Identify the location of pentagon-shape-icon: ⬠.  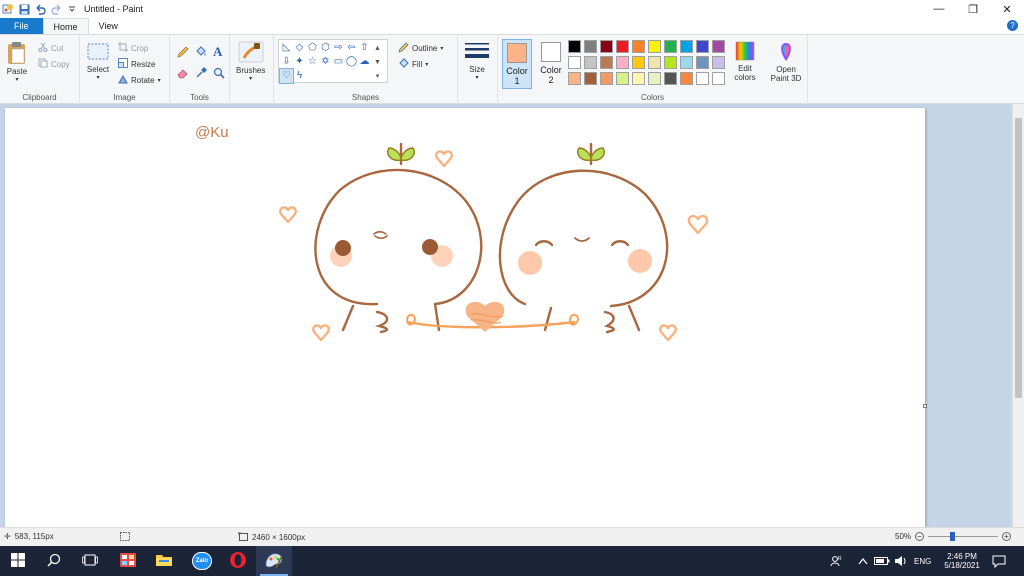
(312, 48).